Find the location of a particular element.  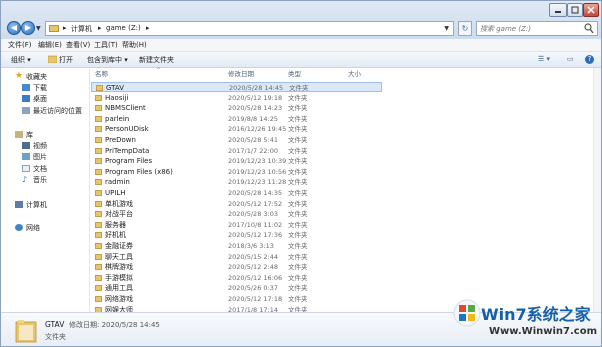

file-row: 棋牌游戏 2020/5/12 2:48 文件夹 is located at coordinates (236, 267).